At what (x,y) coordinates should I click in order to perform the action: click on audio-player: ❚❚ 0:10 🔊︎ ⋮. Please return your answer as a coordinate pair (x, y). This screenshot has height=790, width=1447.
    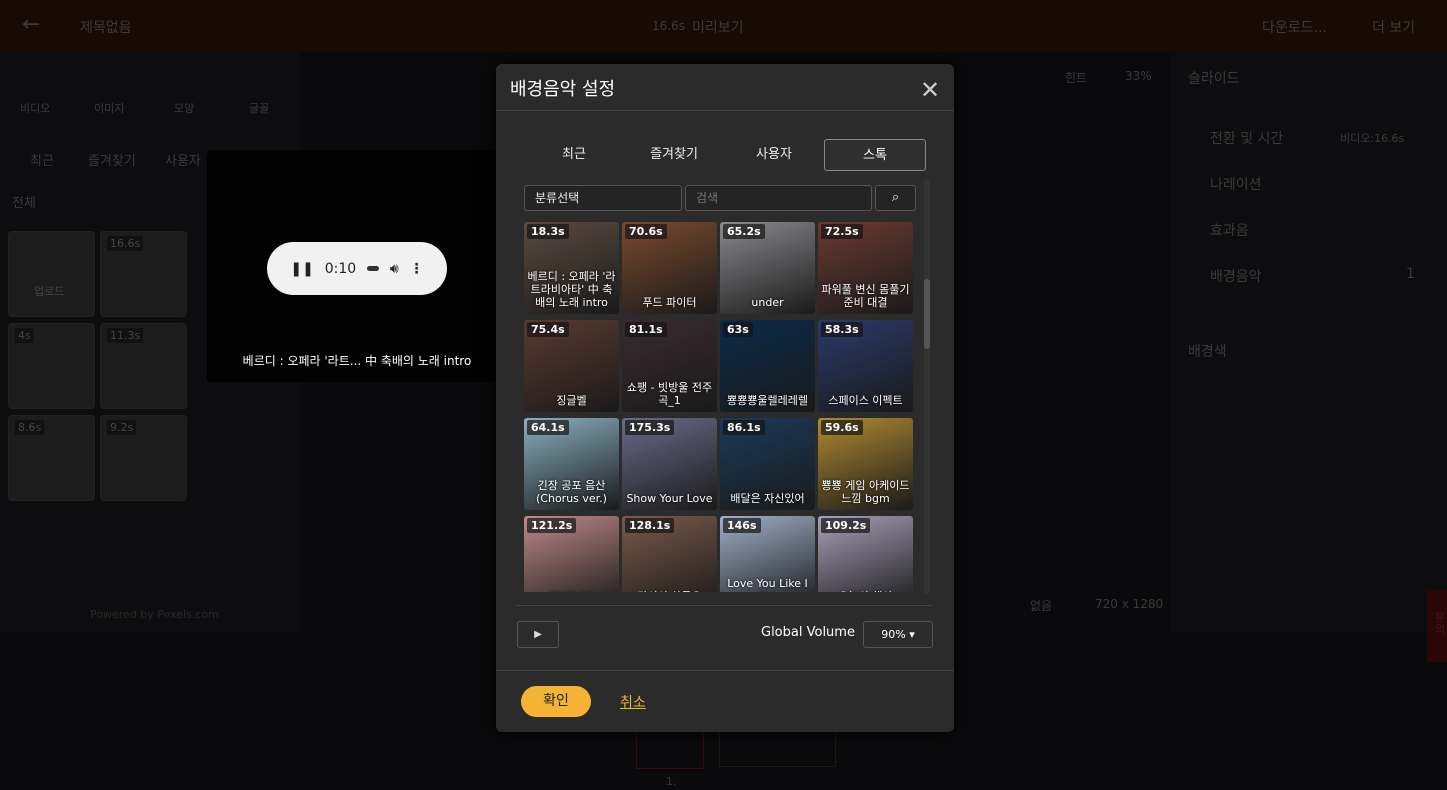
    Looking at the image, I should click on (357, 268).